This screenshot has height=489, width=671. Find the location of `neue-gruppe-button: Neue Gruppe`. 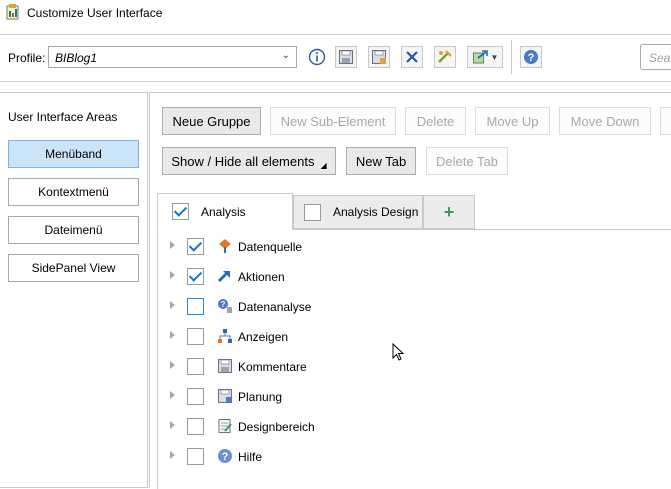

neue-gruppe-button: Neue Gruppe is located at coordinates (211, 121).